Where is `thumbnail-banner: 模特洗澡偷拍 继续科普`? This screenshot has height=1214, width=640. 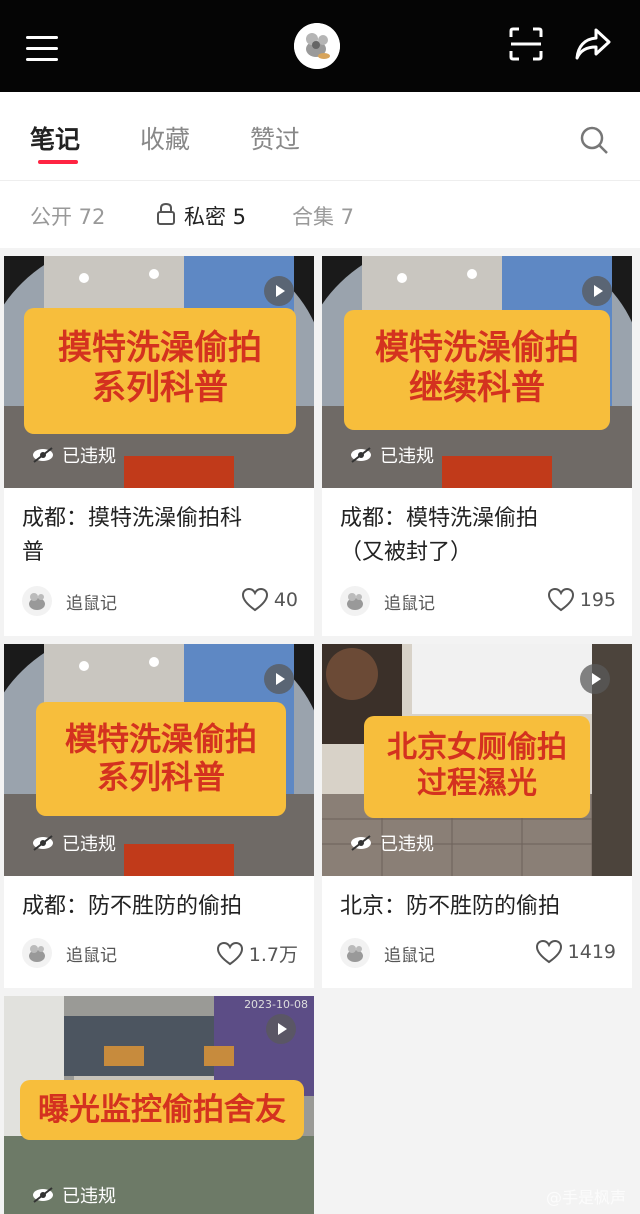
thumbnail-banner: 模特洗澡偷拍 继续科普 is located at coordinates (477, 370).